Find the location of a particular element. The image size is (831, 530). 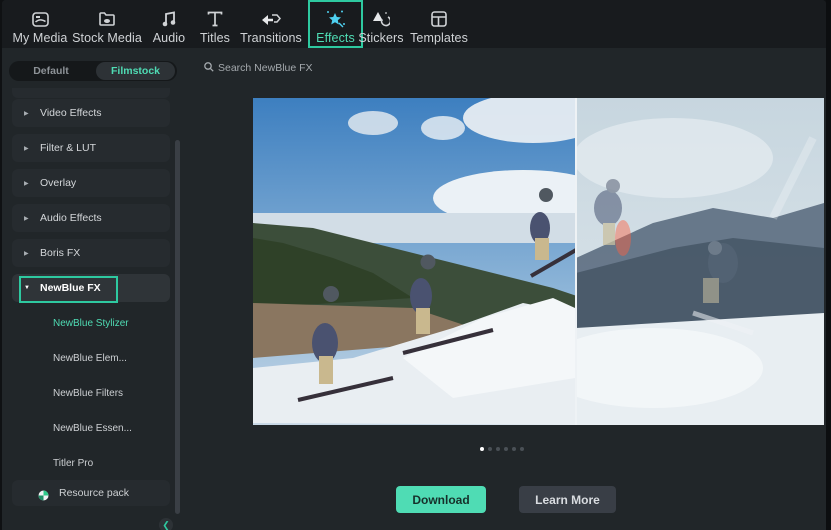

media-icon is located at coordinates (40, 19).